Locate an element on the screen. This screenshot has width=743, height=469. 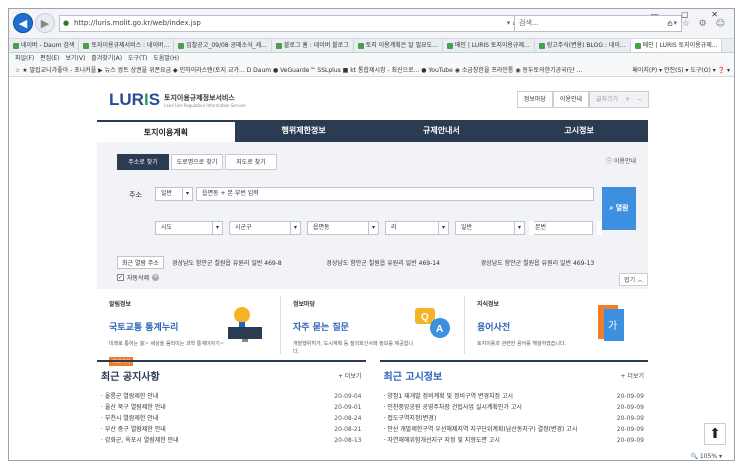
command-bar: 페이지(P) ▾ 안전(S) ▾ 도구(O) ▾ ❓ ▾ is located at coordinates (681, 70).